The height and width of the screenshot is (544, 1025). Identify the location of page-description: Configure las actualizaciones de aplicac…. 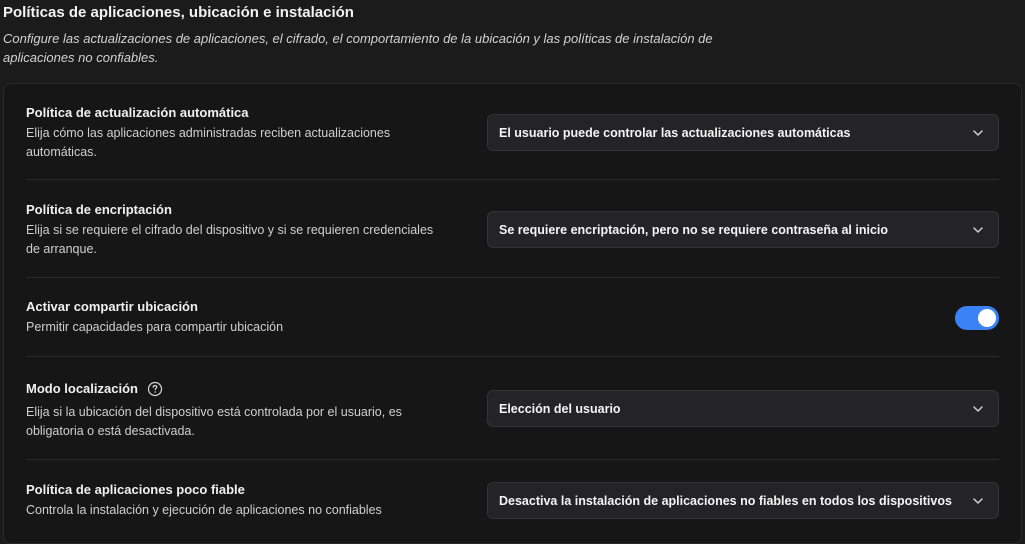
(358, 48).